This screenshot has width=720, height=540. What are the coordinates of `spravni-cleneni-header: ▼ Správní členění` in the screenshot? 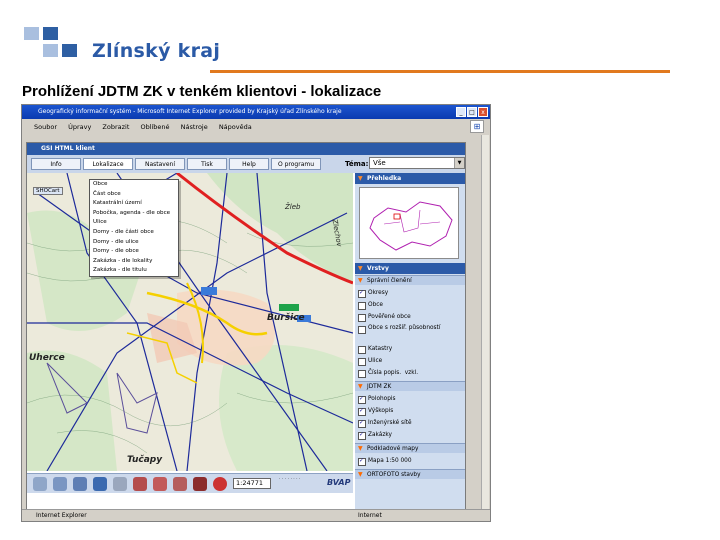 It's located at (410, 280).